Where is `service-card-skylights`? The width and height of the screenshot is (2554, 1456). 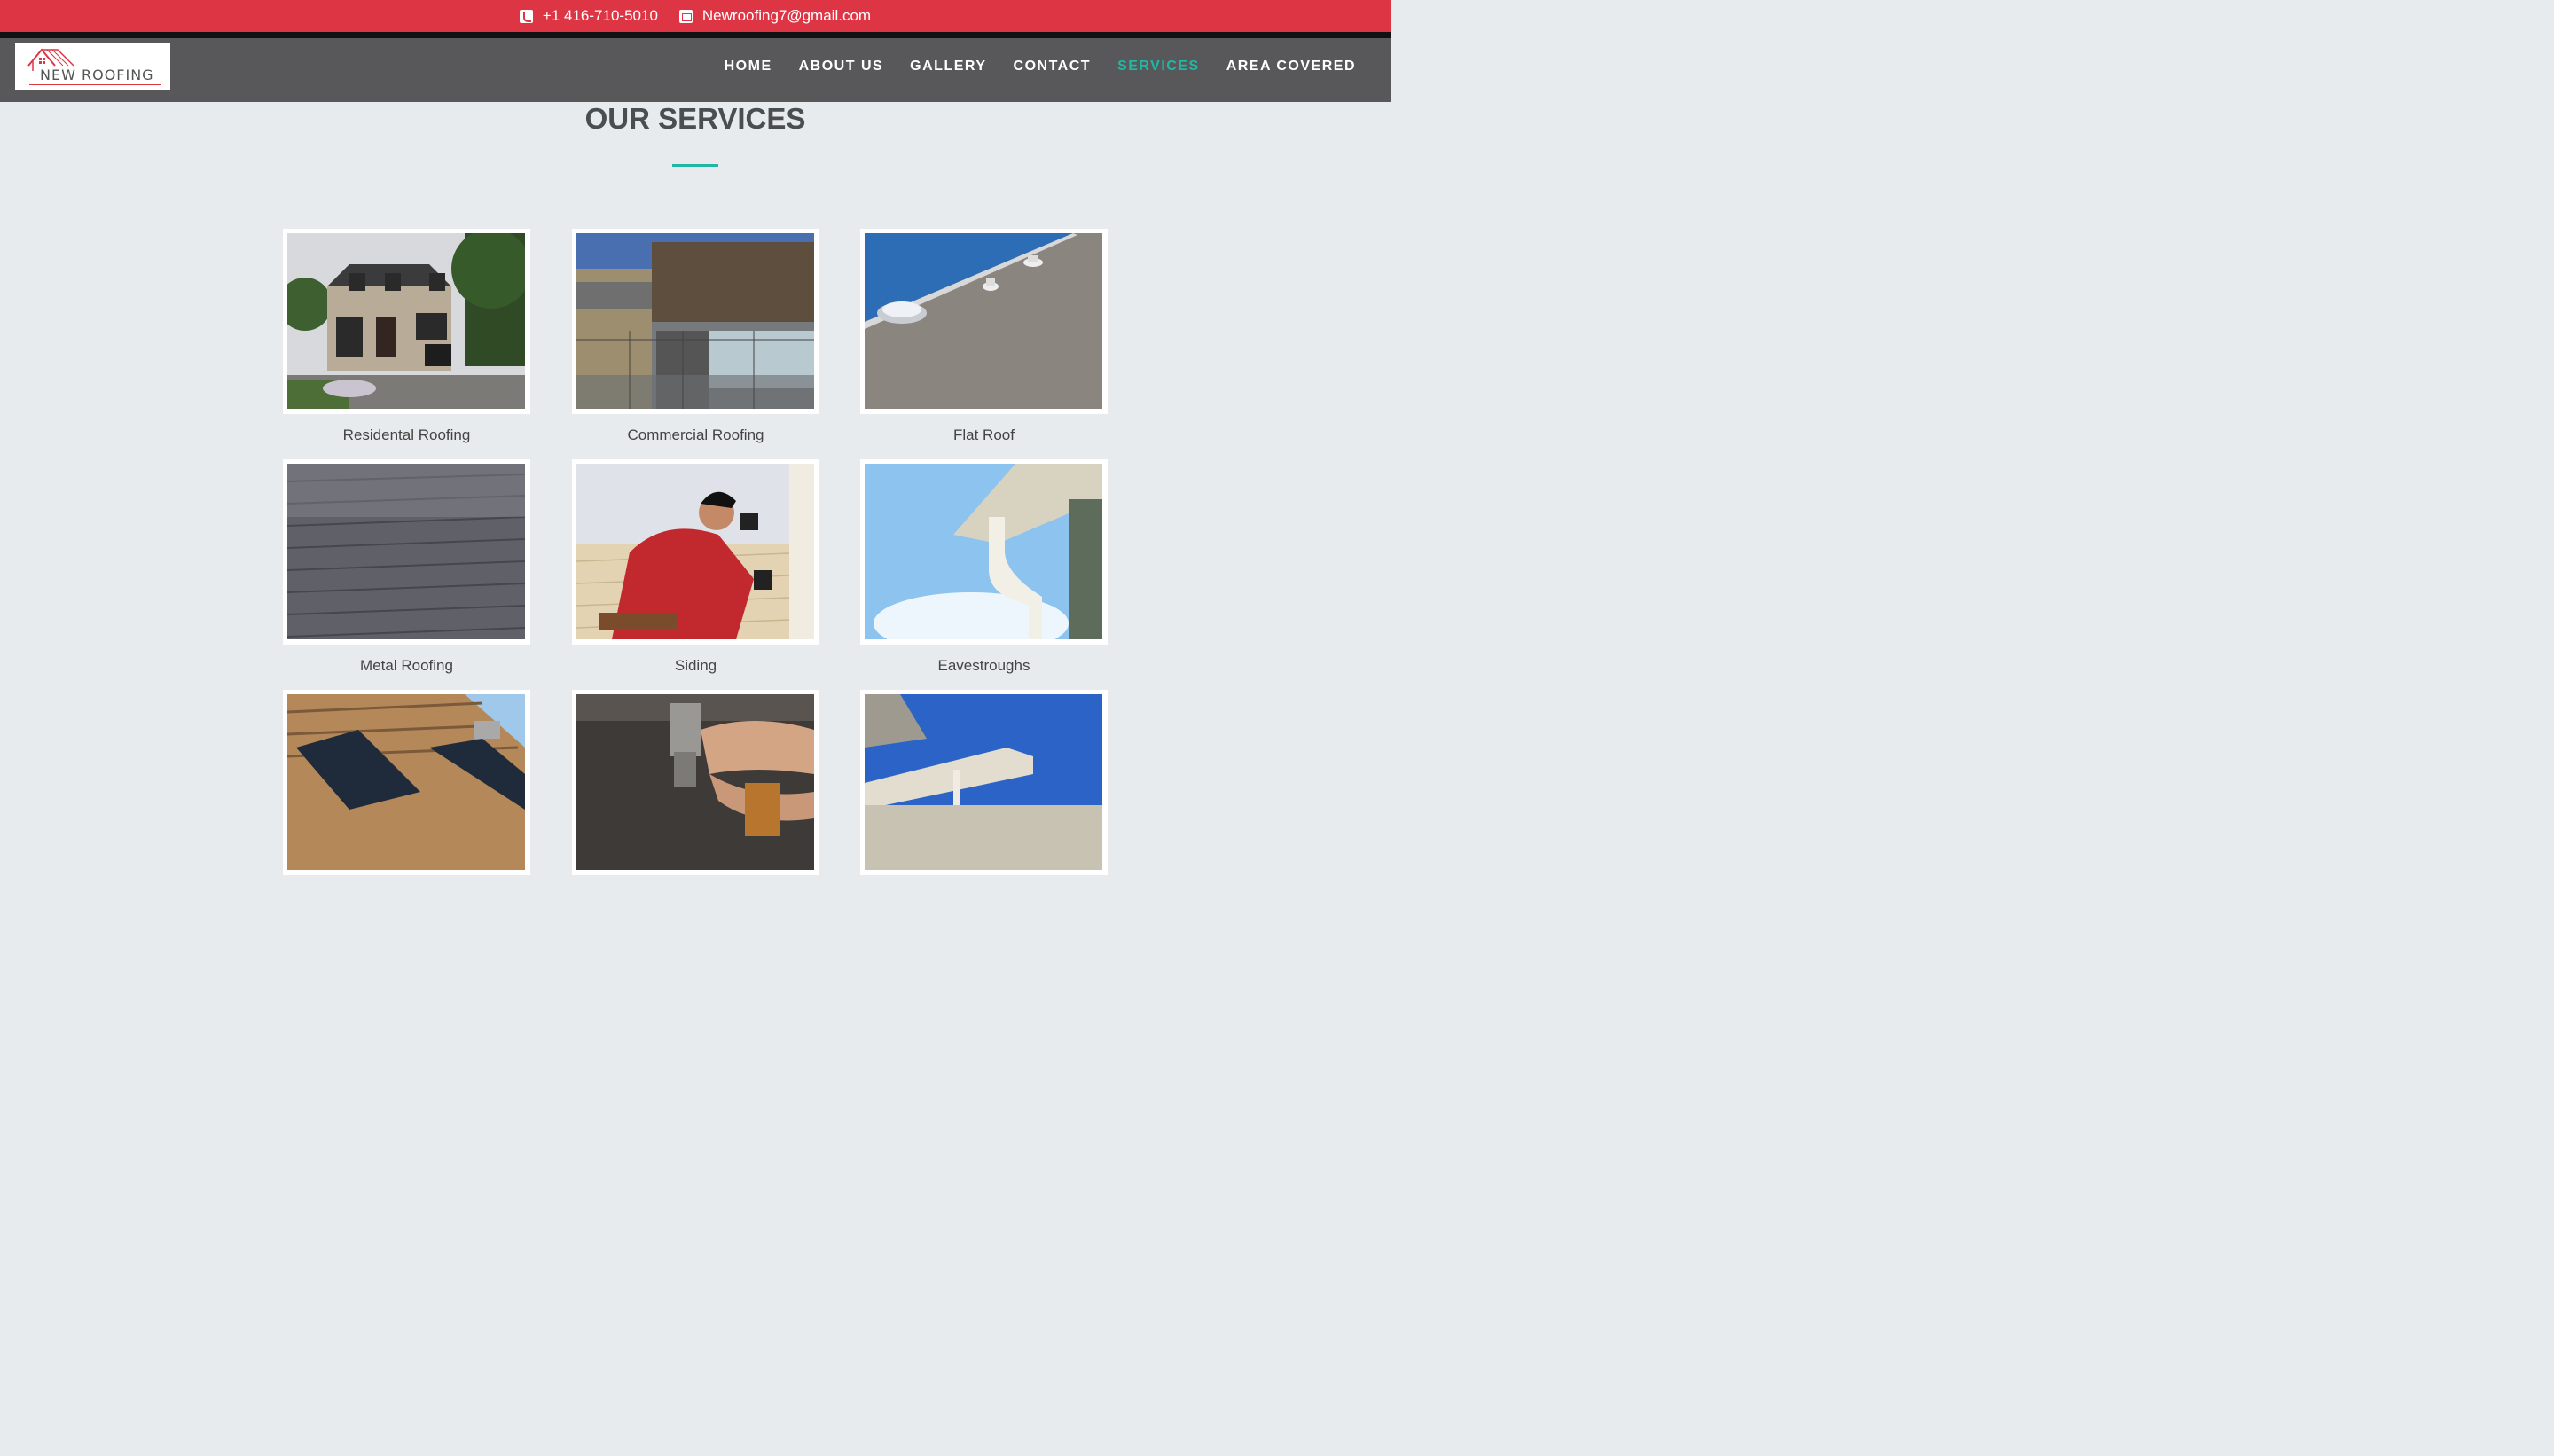 service-card-skylights is located at coordinates (406, 782).